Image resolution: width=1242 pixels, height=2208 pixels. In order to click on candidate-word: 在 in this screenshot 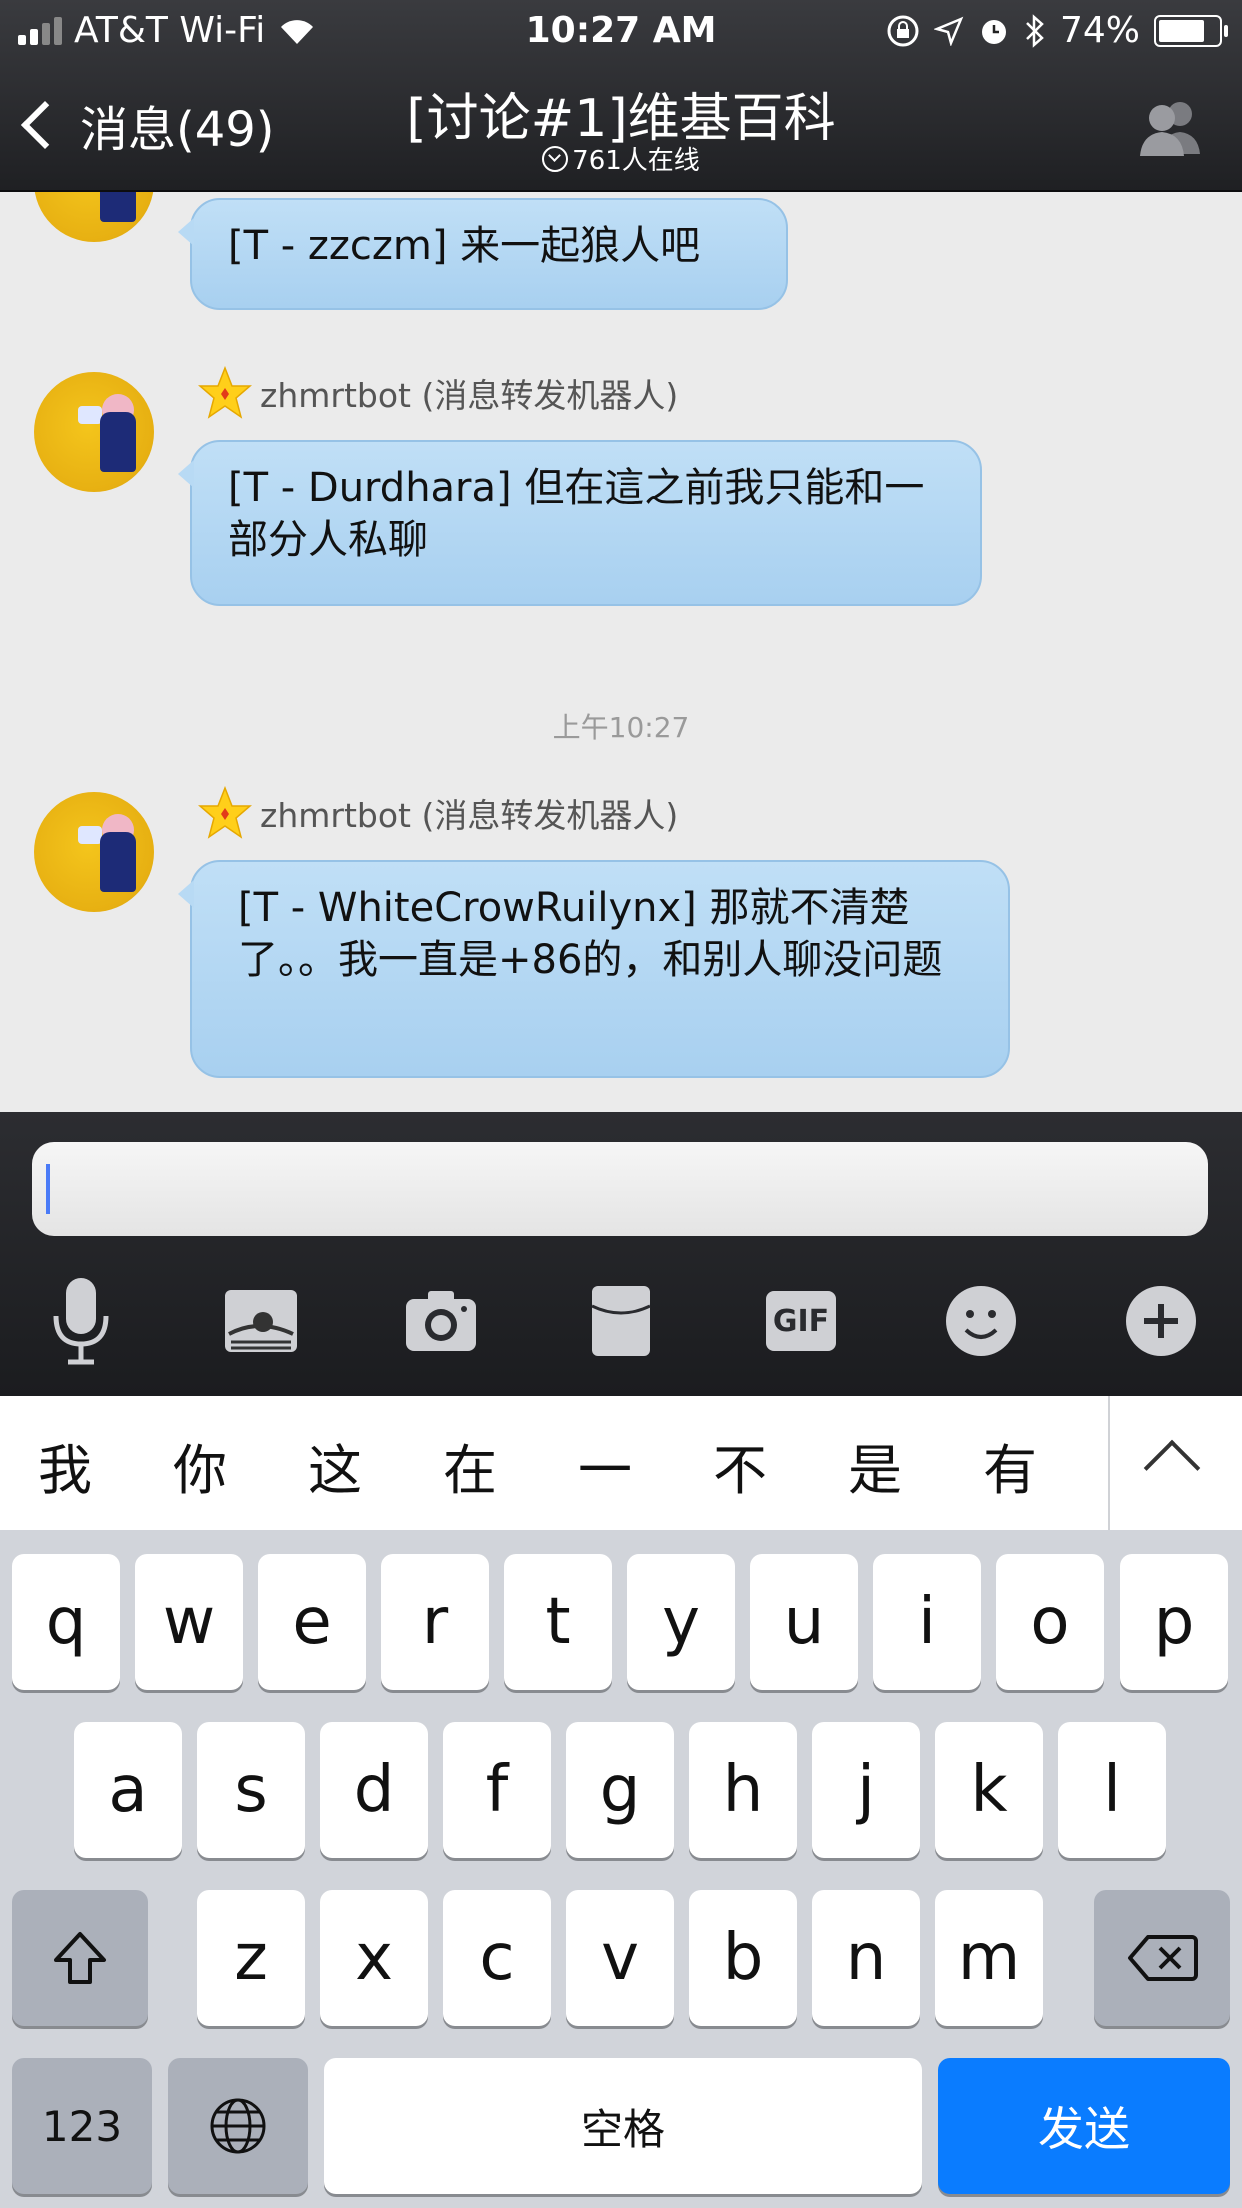, I will do `click(470, 1465)`.